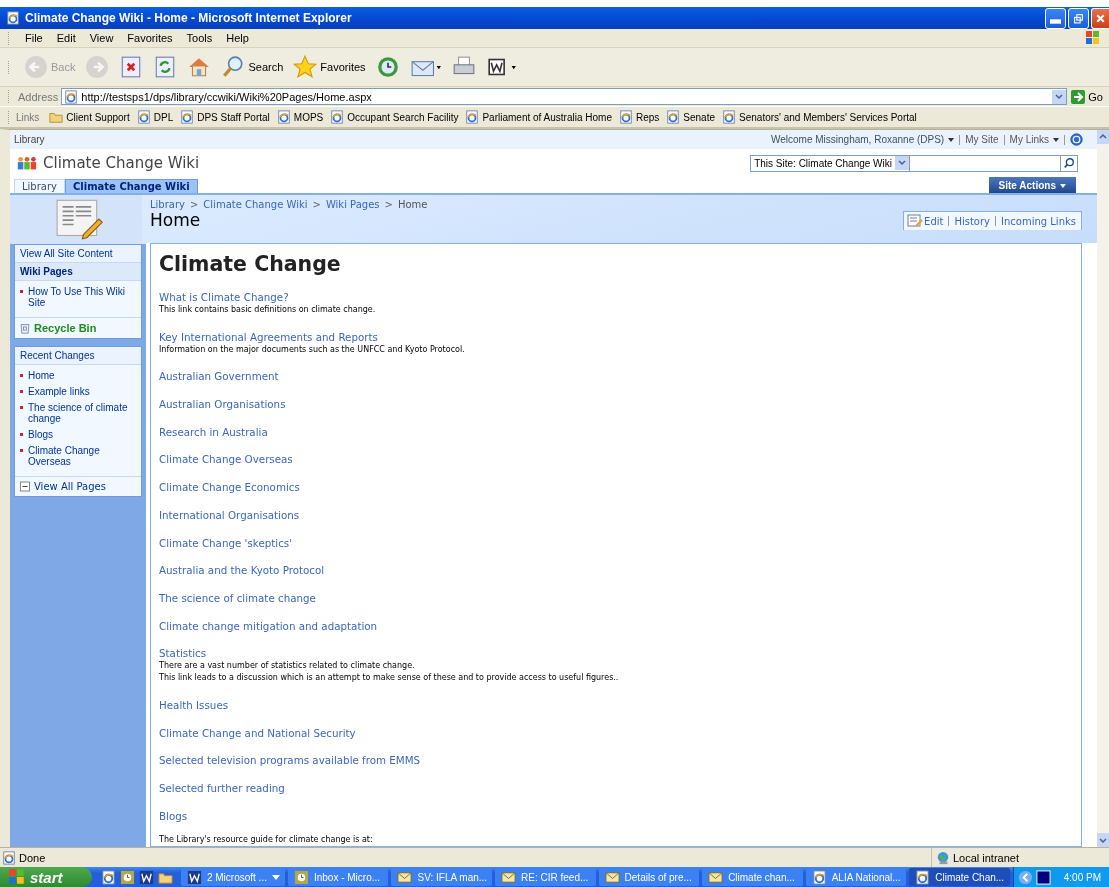 The height and width of the screenshot is (887, 1109). What do you see at coordinates (237, 38) in the screenshot?
I see `menu-item: Help` at bounding box center [237, 38].